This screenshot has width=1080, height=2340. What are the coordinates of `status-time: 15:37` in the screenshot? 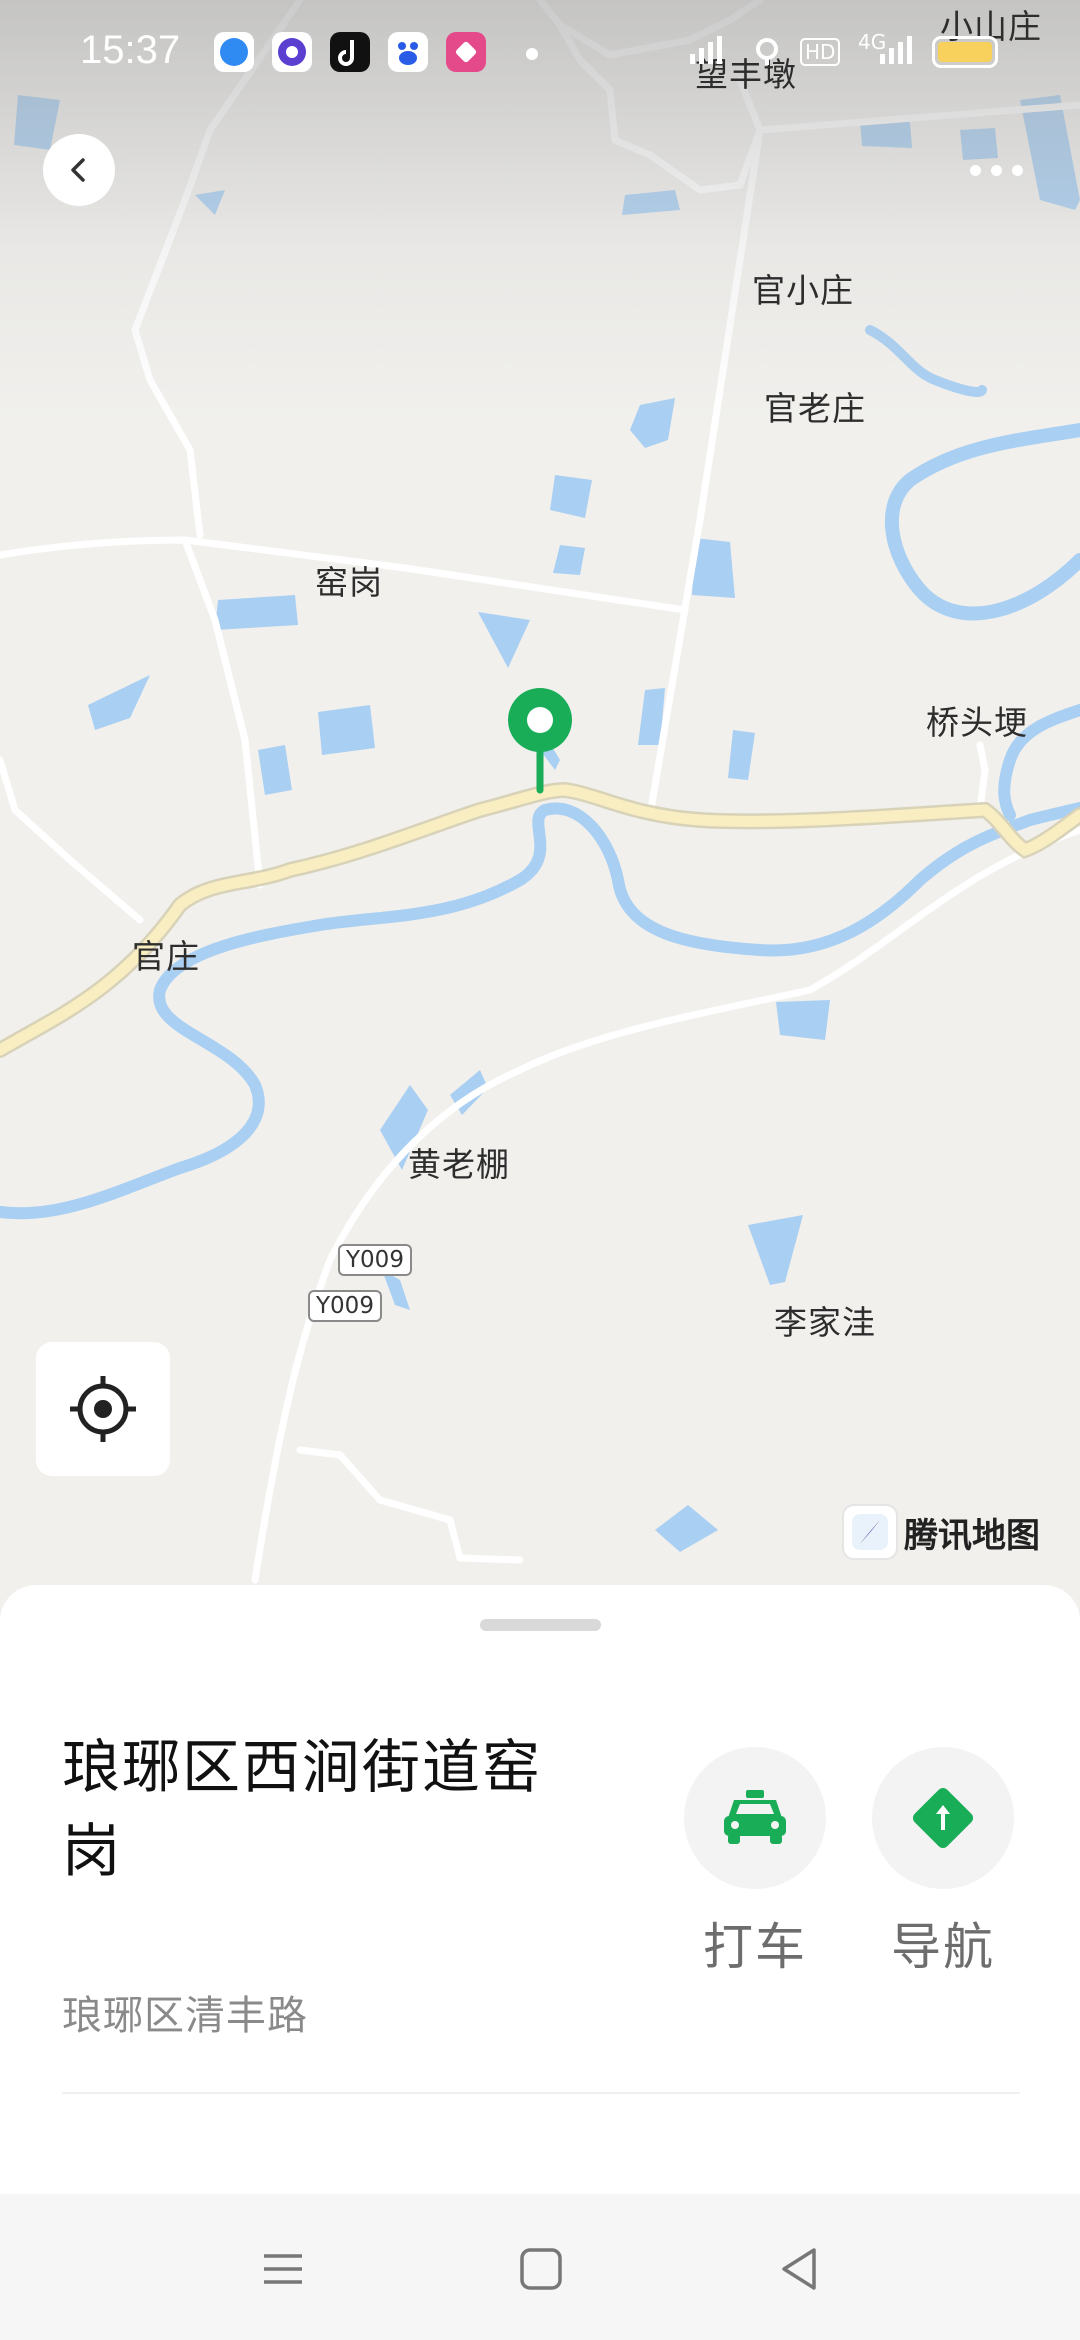 It's located at (130, 50).